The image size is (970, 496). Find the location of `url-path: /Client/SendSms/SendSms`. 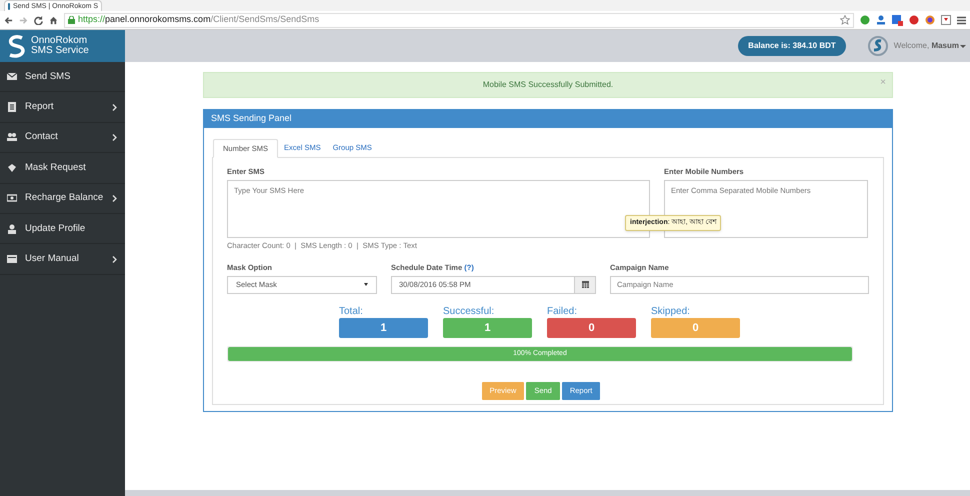

url-path: /Client/SendSms/SendSms is located at coordinates (265, 19).